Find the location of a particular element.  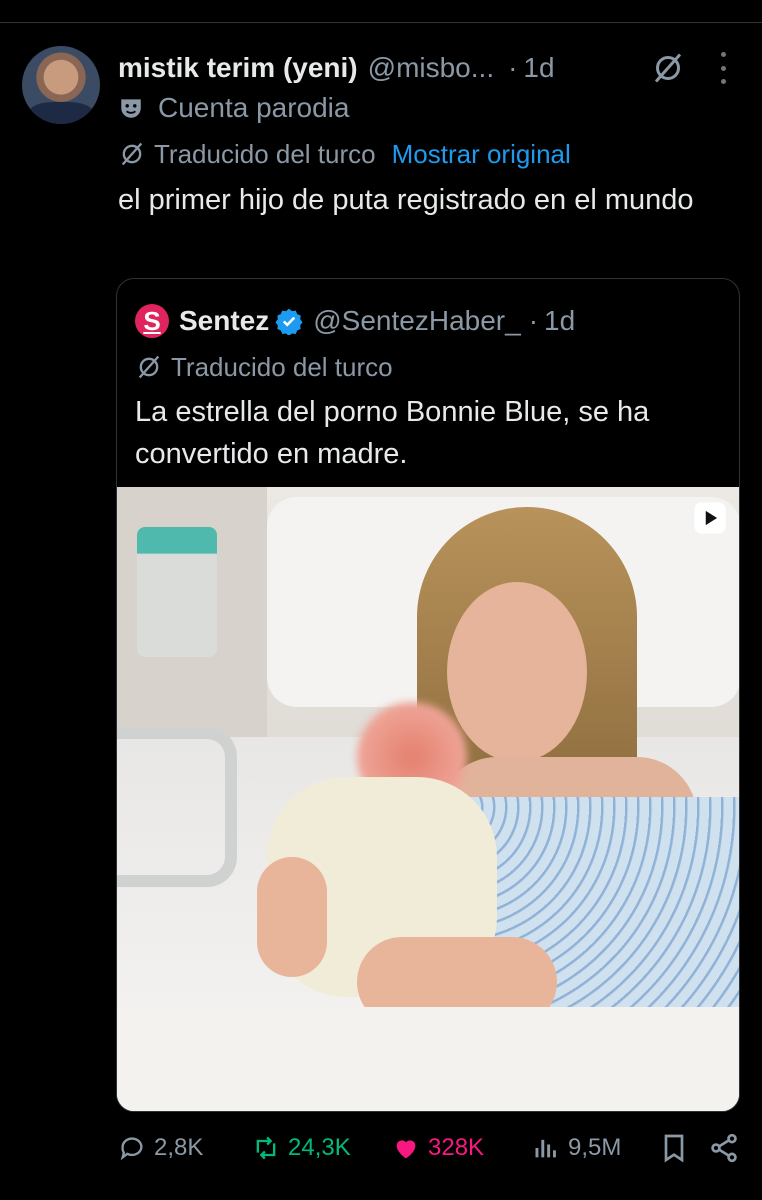

translation-bar: Traducido del turco Mostrar original is located at coordinates (344, 154).